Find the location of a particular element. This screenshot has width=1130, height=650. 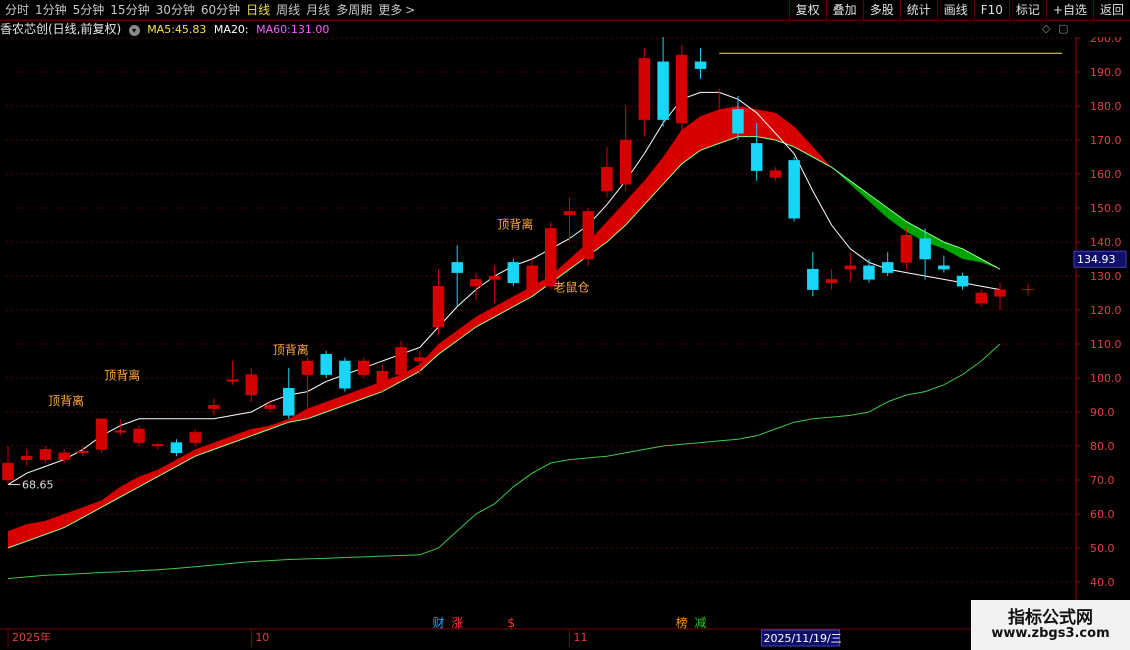

price-tick-label-2: 60.0 is located at coordinates (1102, 514).